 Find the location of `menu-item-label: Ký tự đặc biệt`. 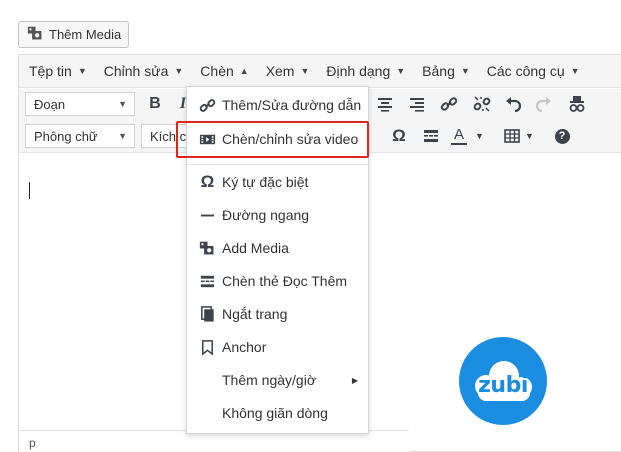

menu-item-label: Ký tự đặc biệt is located at coordinates (265, 182).